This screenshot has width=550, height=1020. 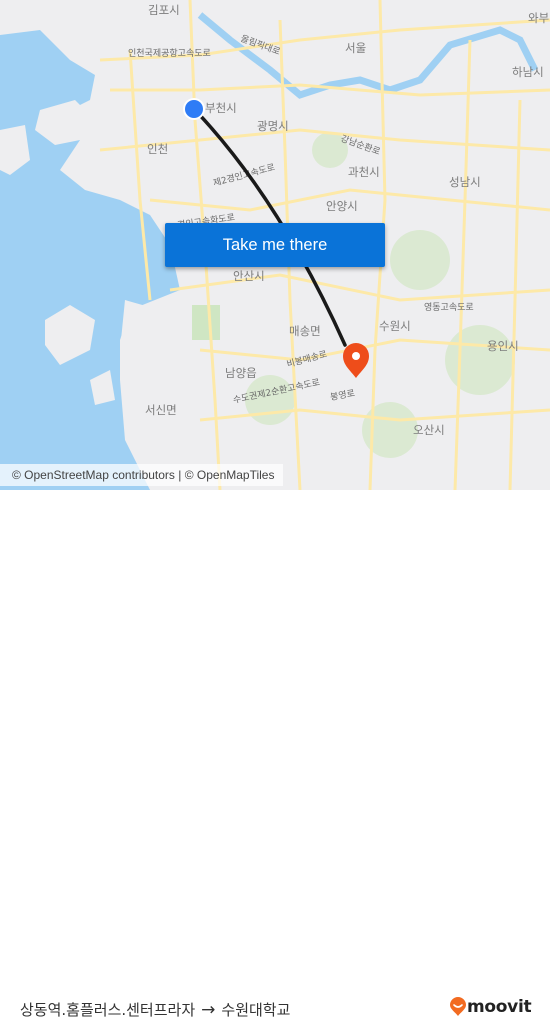 I want to click on destination-name: 수원대학교, so click(x=256, y=1010).